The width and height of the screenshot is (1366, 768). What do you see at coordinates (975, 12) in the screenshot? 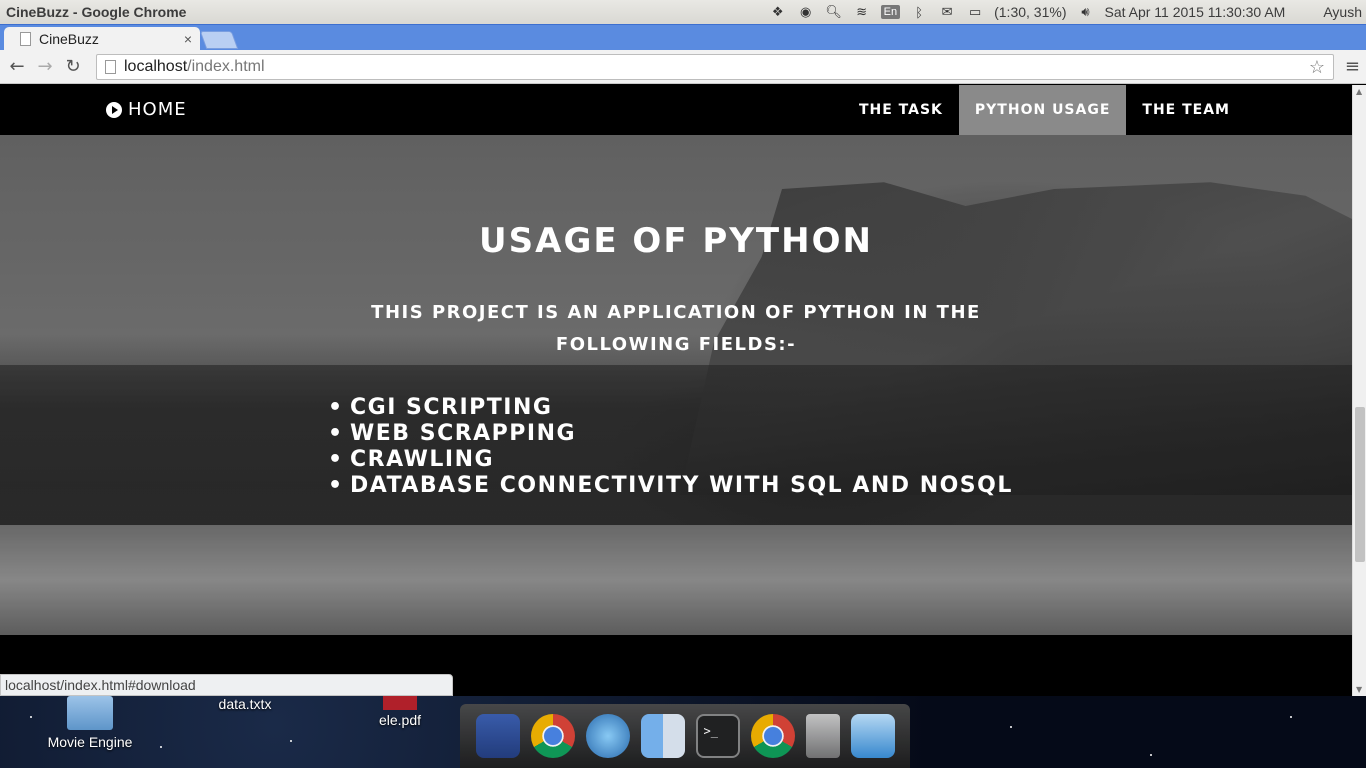
I see `battery-icon: ▭` at bounding box center [975, 12].